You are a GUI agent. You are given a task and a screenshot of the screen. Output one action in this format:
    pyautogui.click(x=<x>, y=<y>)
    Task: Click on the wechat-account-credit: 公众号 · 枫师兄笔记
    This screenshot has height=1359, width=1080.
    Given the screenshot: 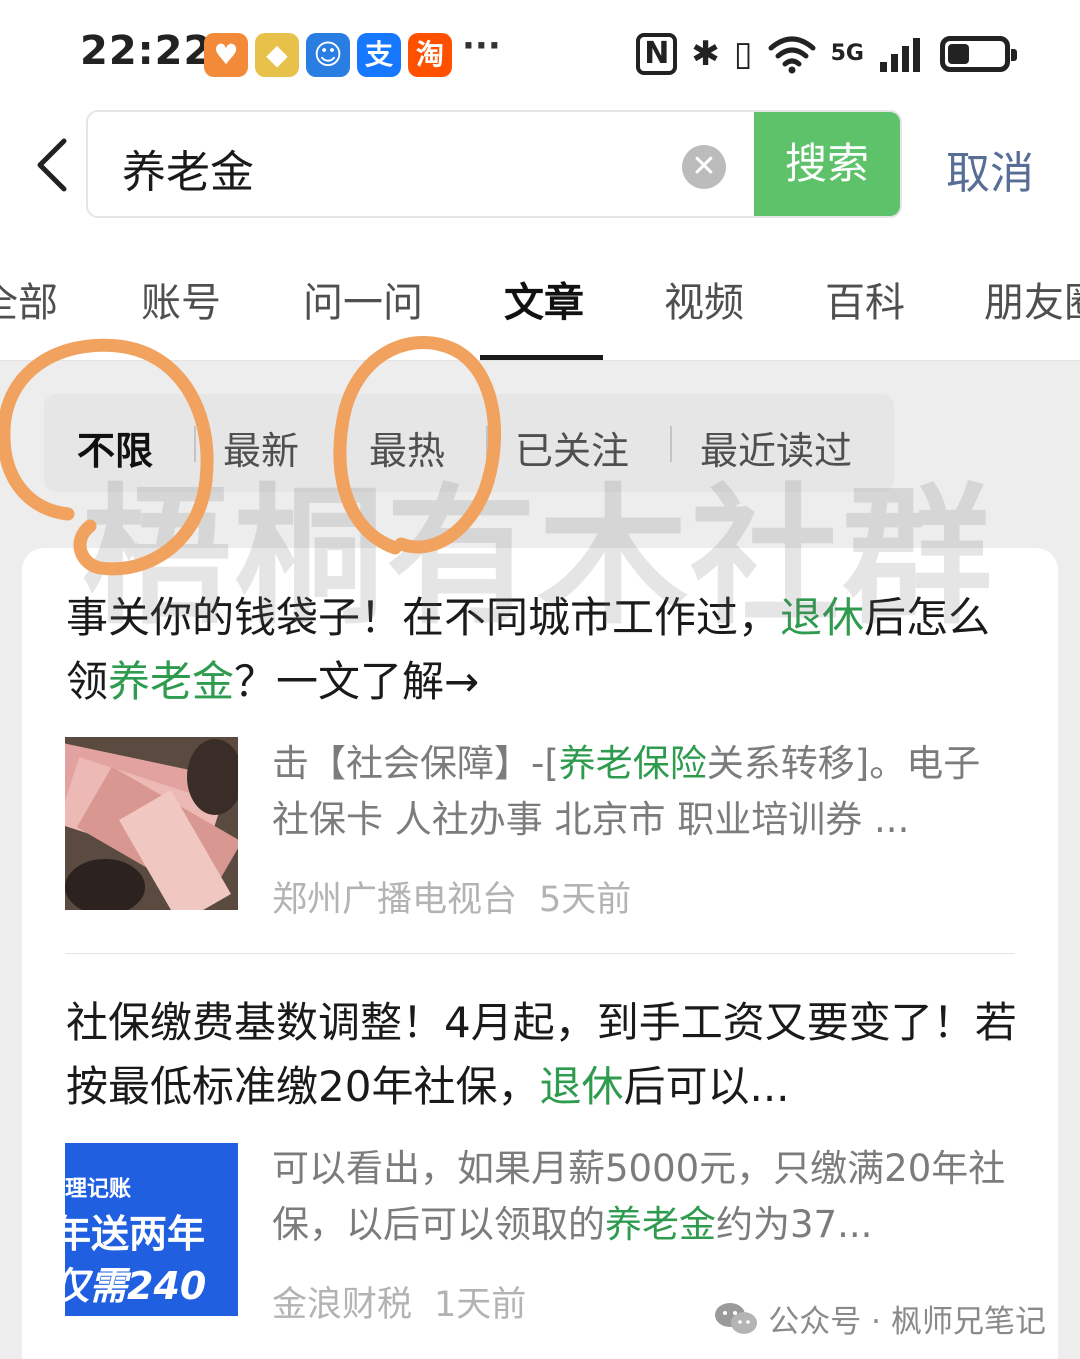 What is the action you would take?
    pyautogui.click(x=880, y=1318)
    